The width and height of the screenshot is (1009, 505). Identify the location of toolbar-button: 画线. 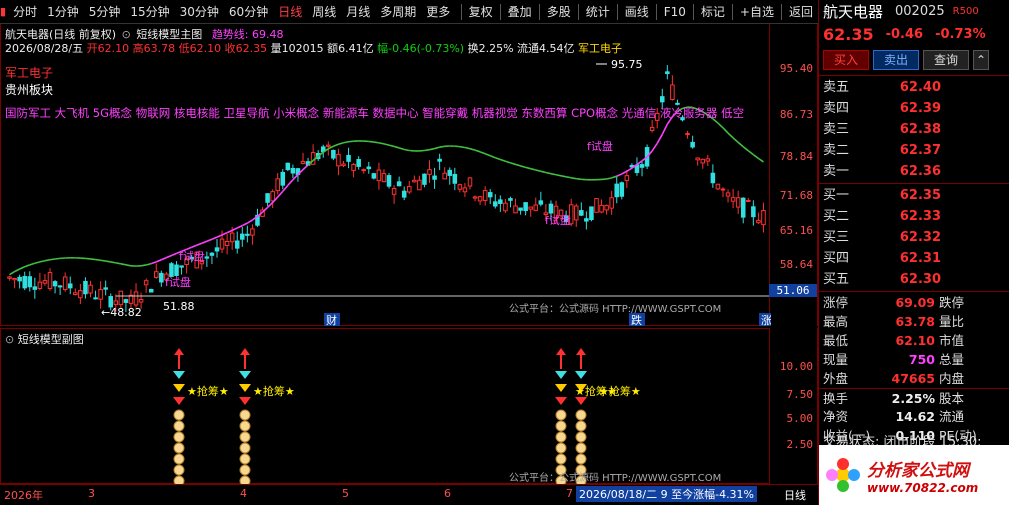
(637, 12).